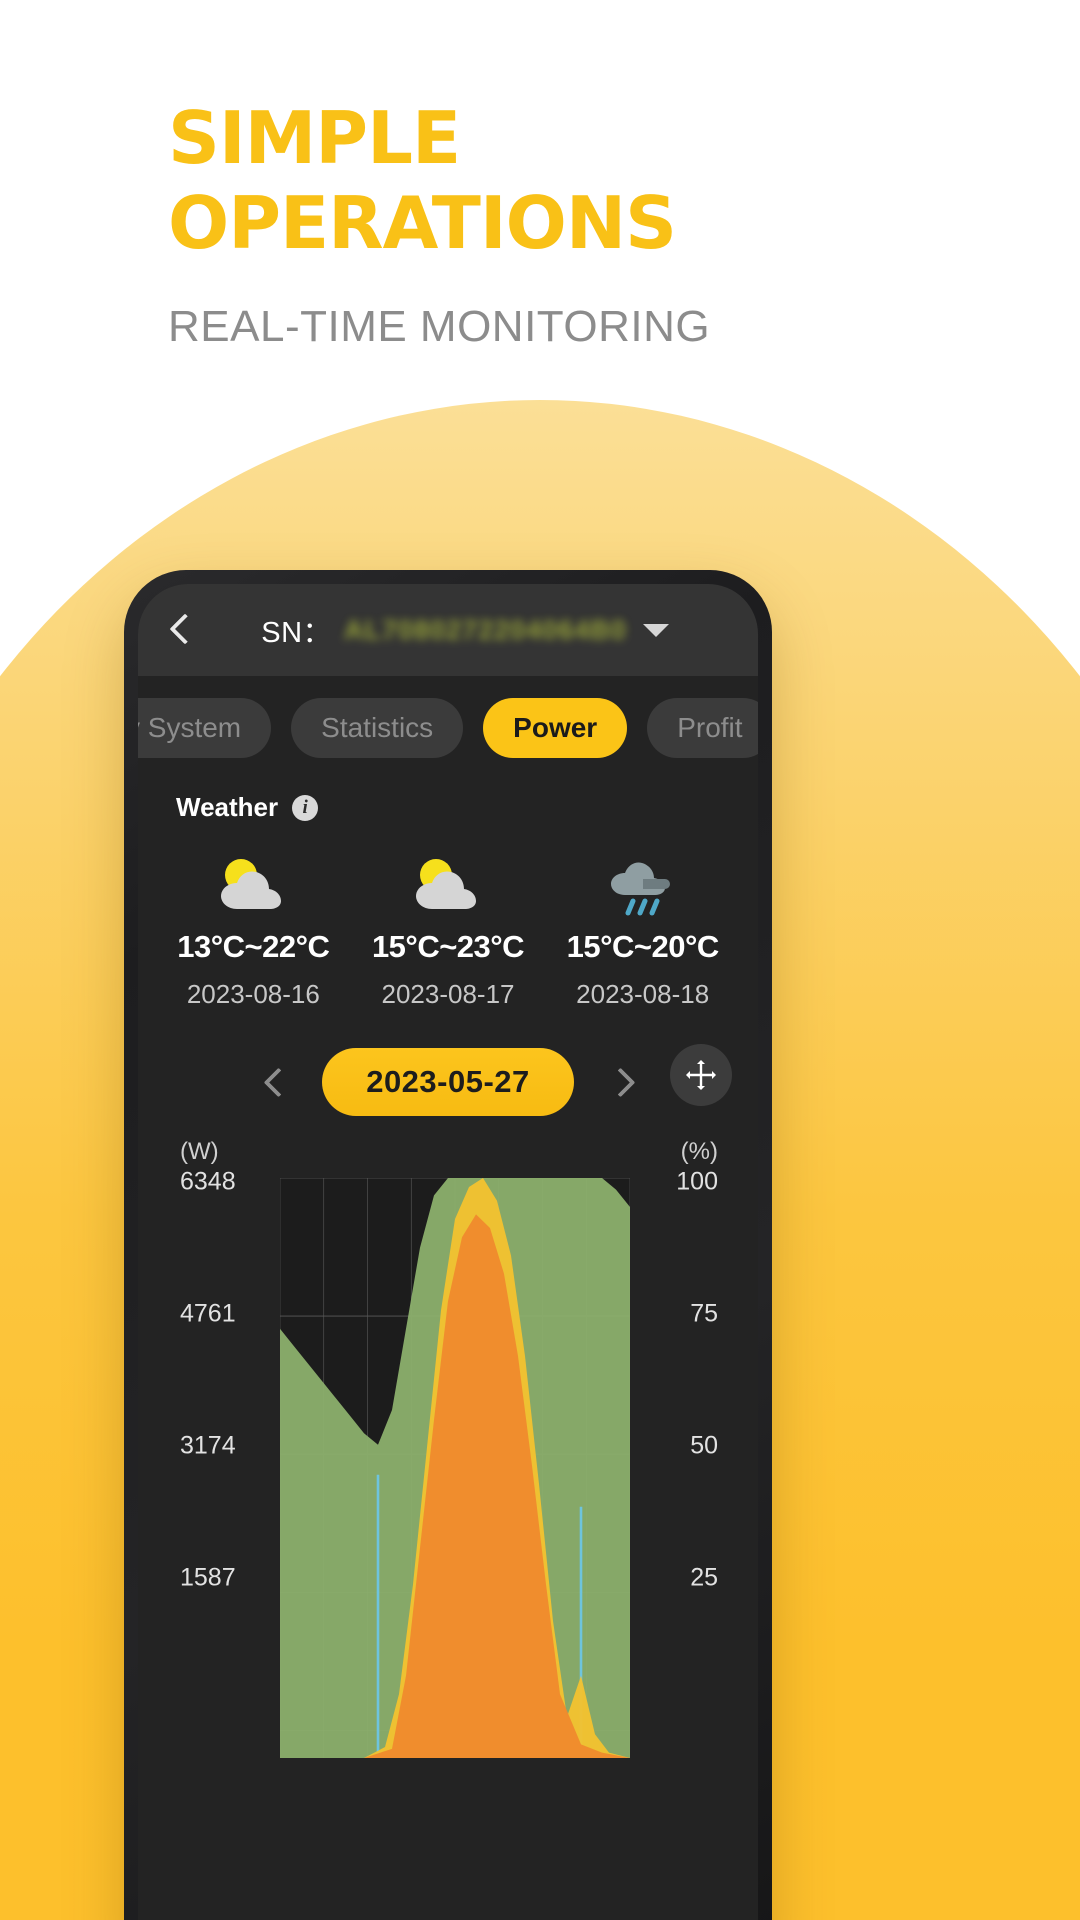  I want to click on y-tick-right: 75, so click(704, 1313).